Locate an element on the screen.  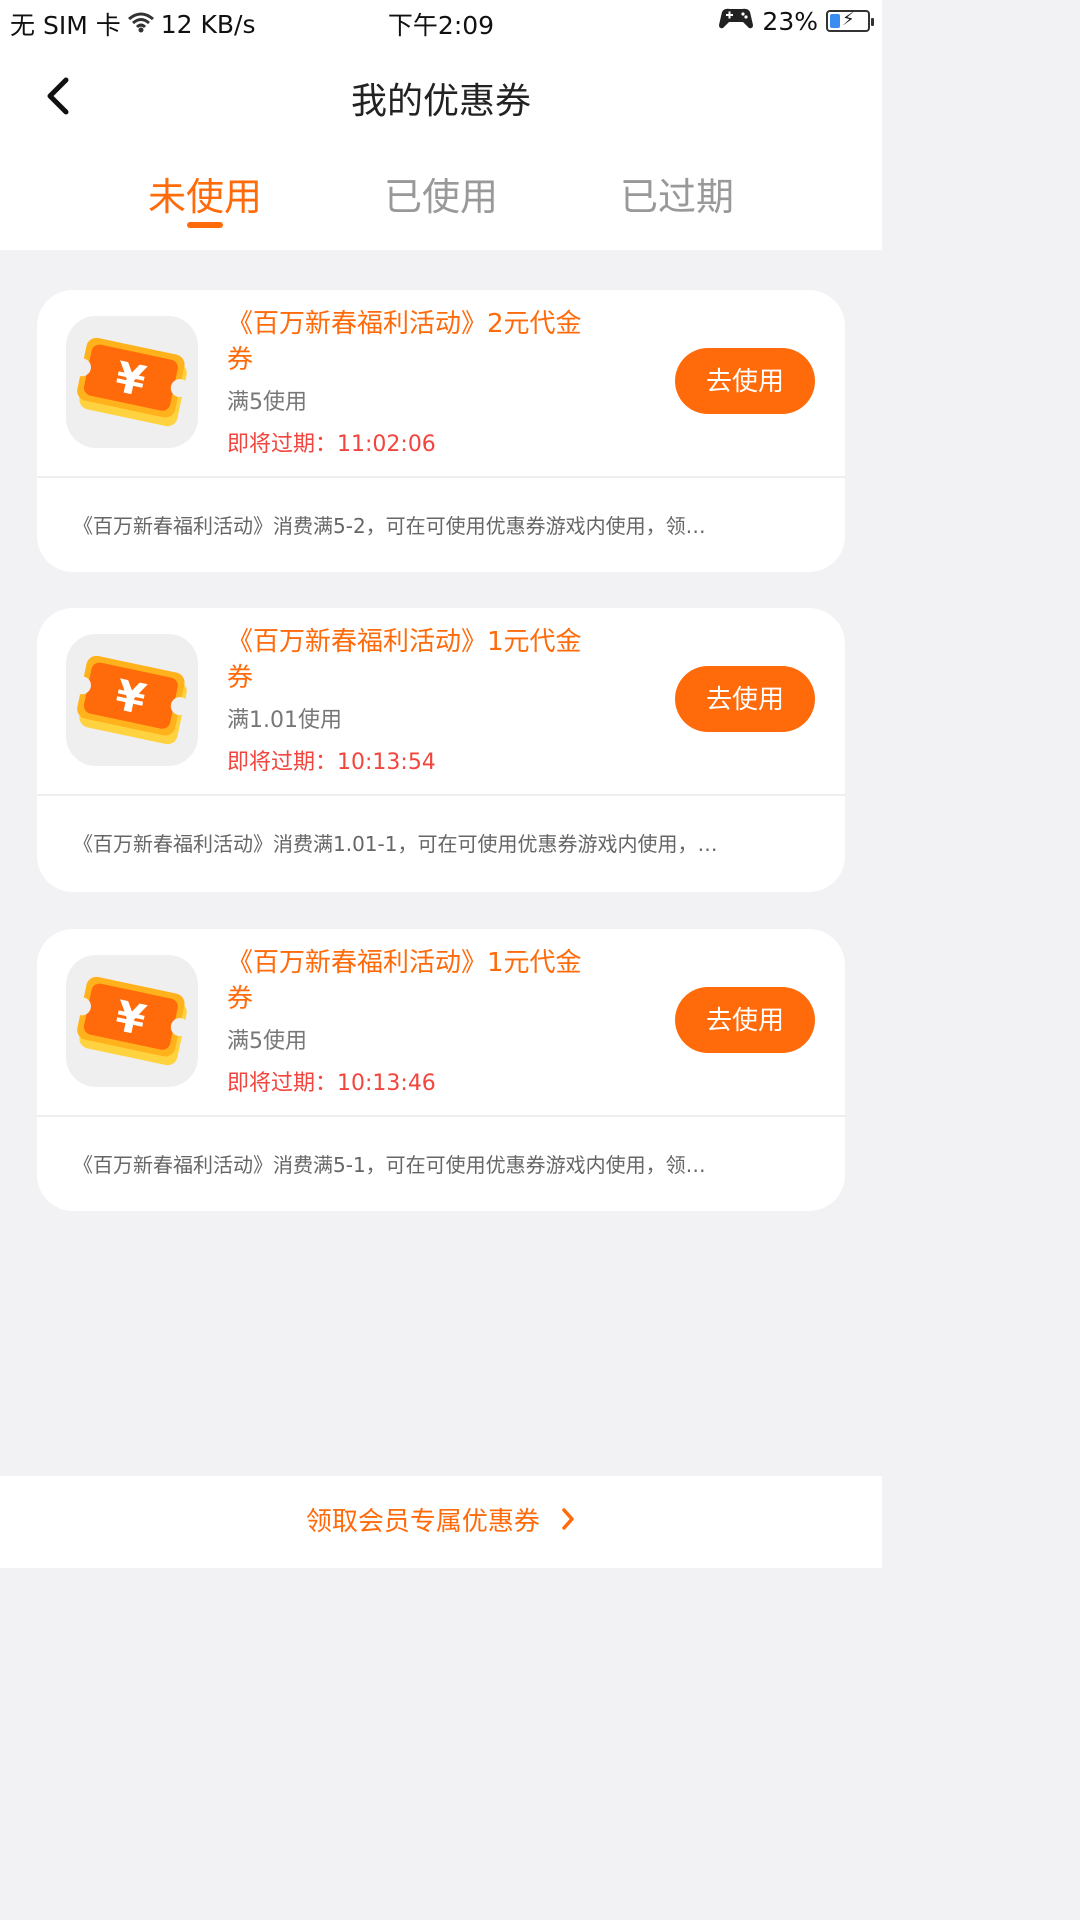
tab-bar: 未使用 已使用 已过期 is located at coordinates (441, 201).